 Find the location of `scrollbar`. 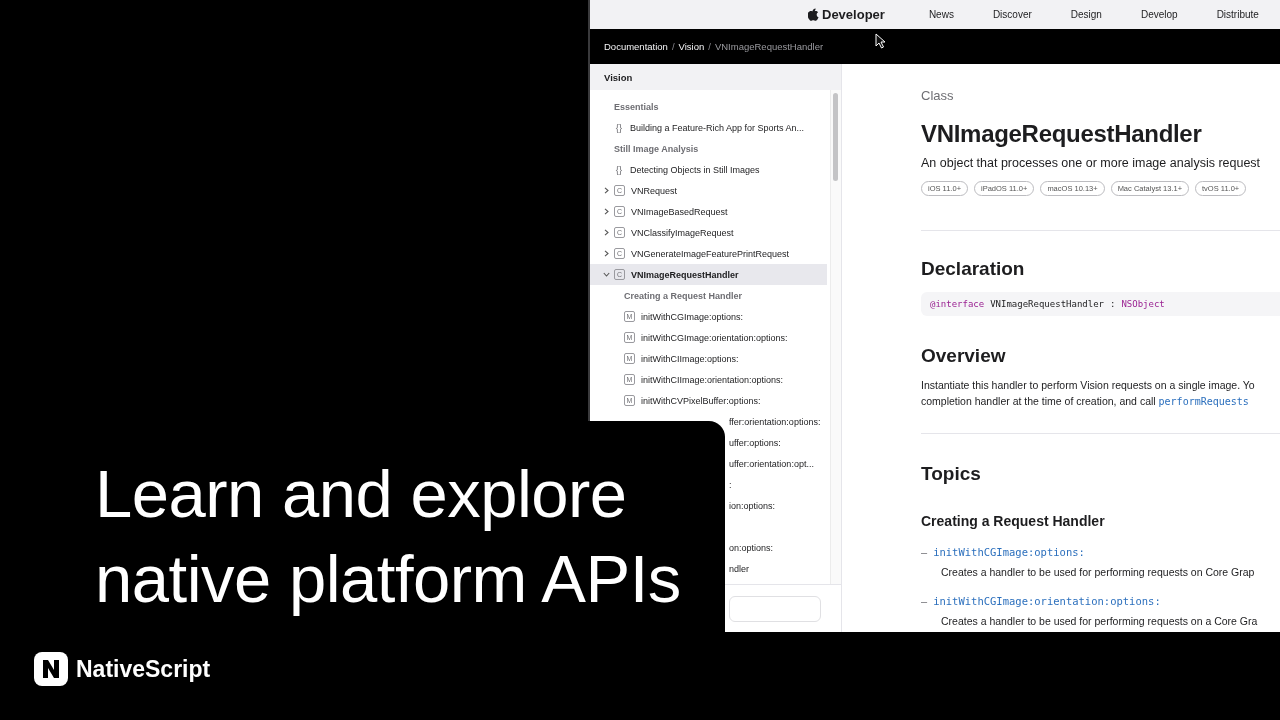

scrollbar is located at coordinates (835, 337).